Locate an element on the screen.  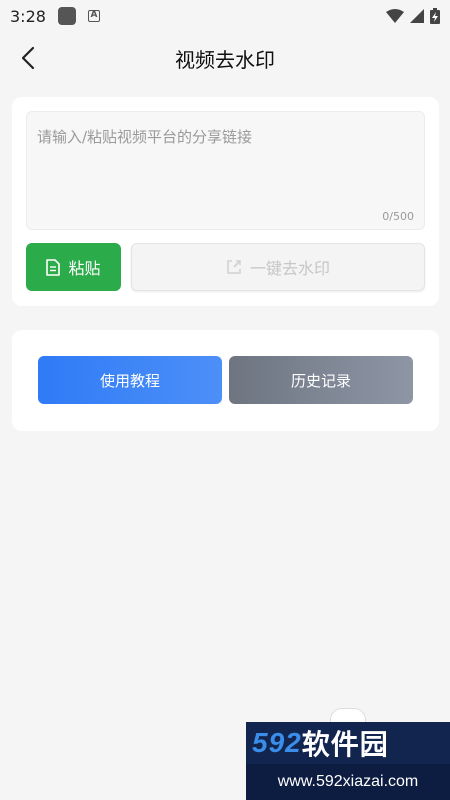
status-bar: 3:28 A is located at coordinates (225, 16).